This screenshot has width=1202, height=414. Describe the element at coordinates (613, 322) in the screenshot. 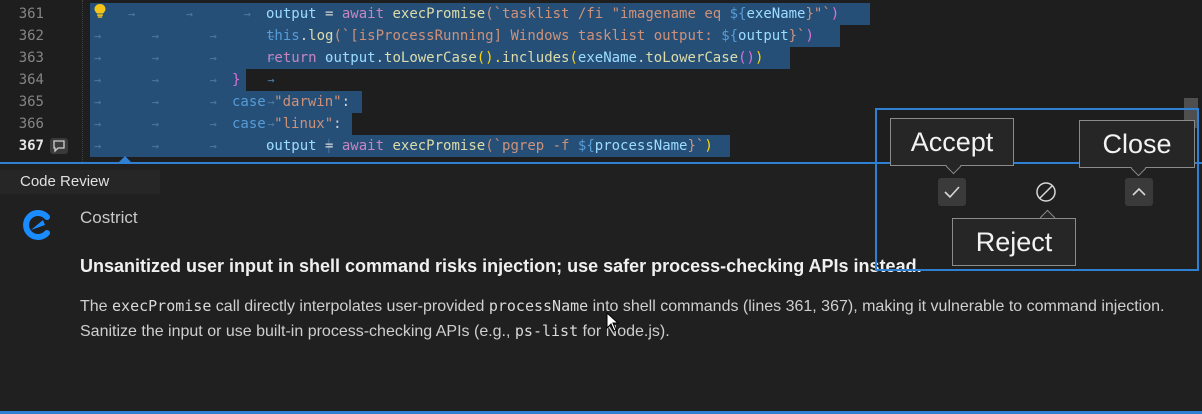

I see `mouse-cursor-icon` at that location.